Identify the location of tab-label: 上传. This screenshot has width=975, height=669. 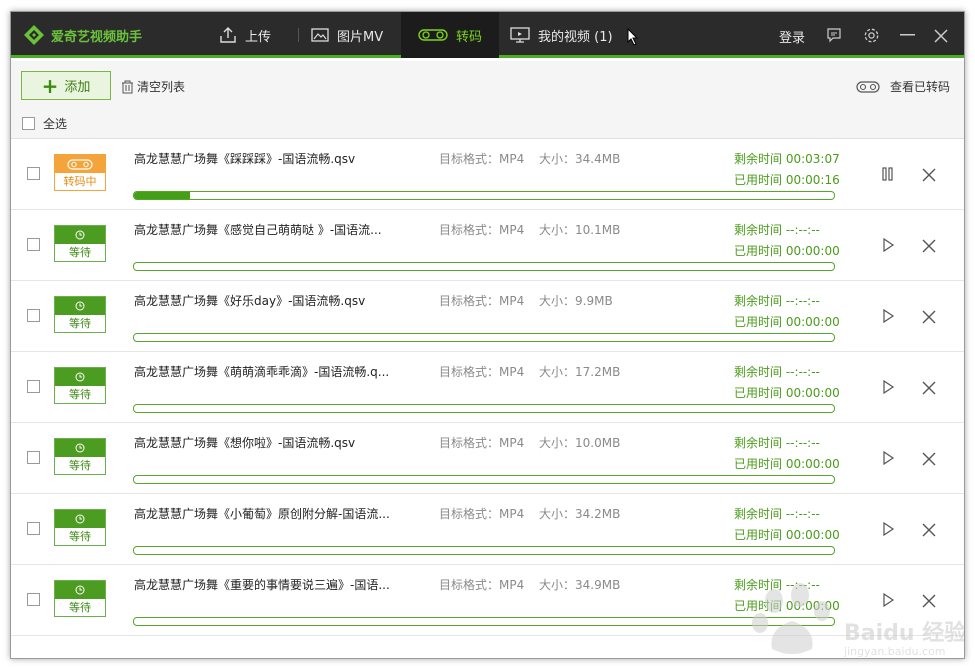
(258, 37).